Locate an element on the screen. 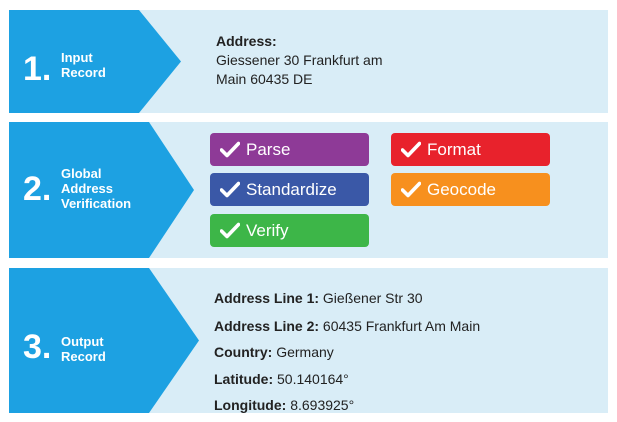  verify-label: Verify is located at coordinates (267, 230).